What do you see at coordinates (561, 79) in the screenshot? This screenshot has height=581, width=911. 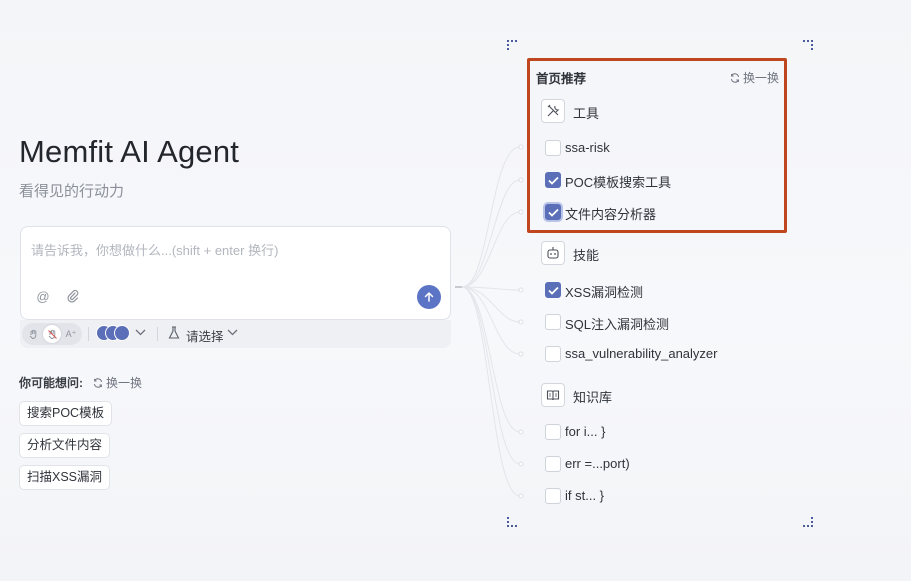 I see `recommend-heading: 首页推荐` at bounding box center [561, 79].